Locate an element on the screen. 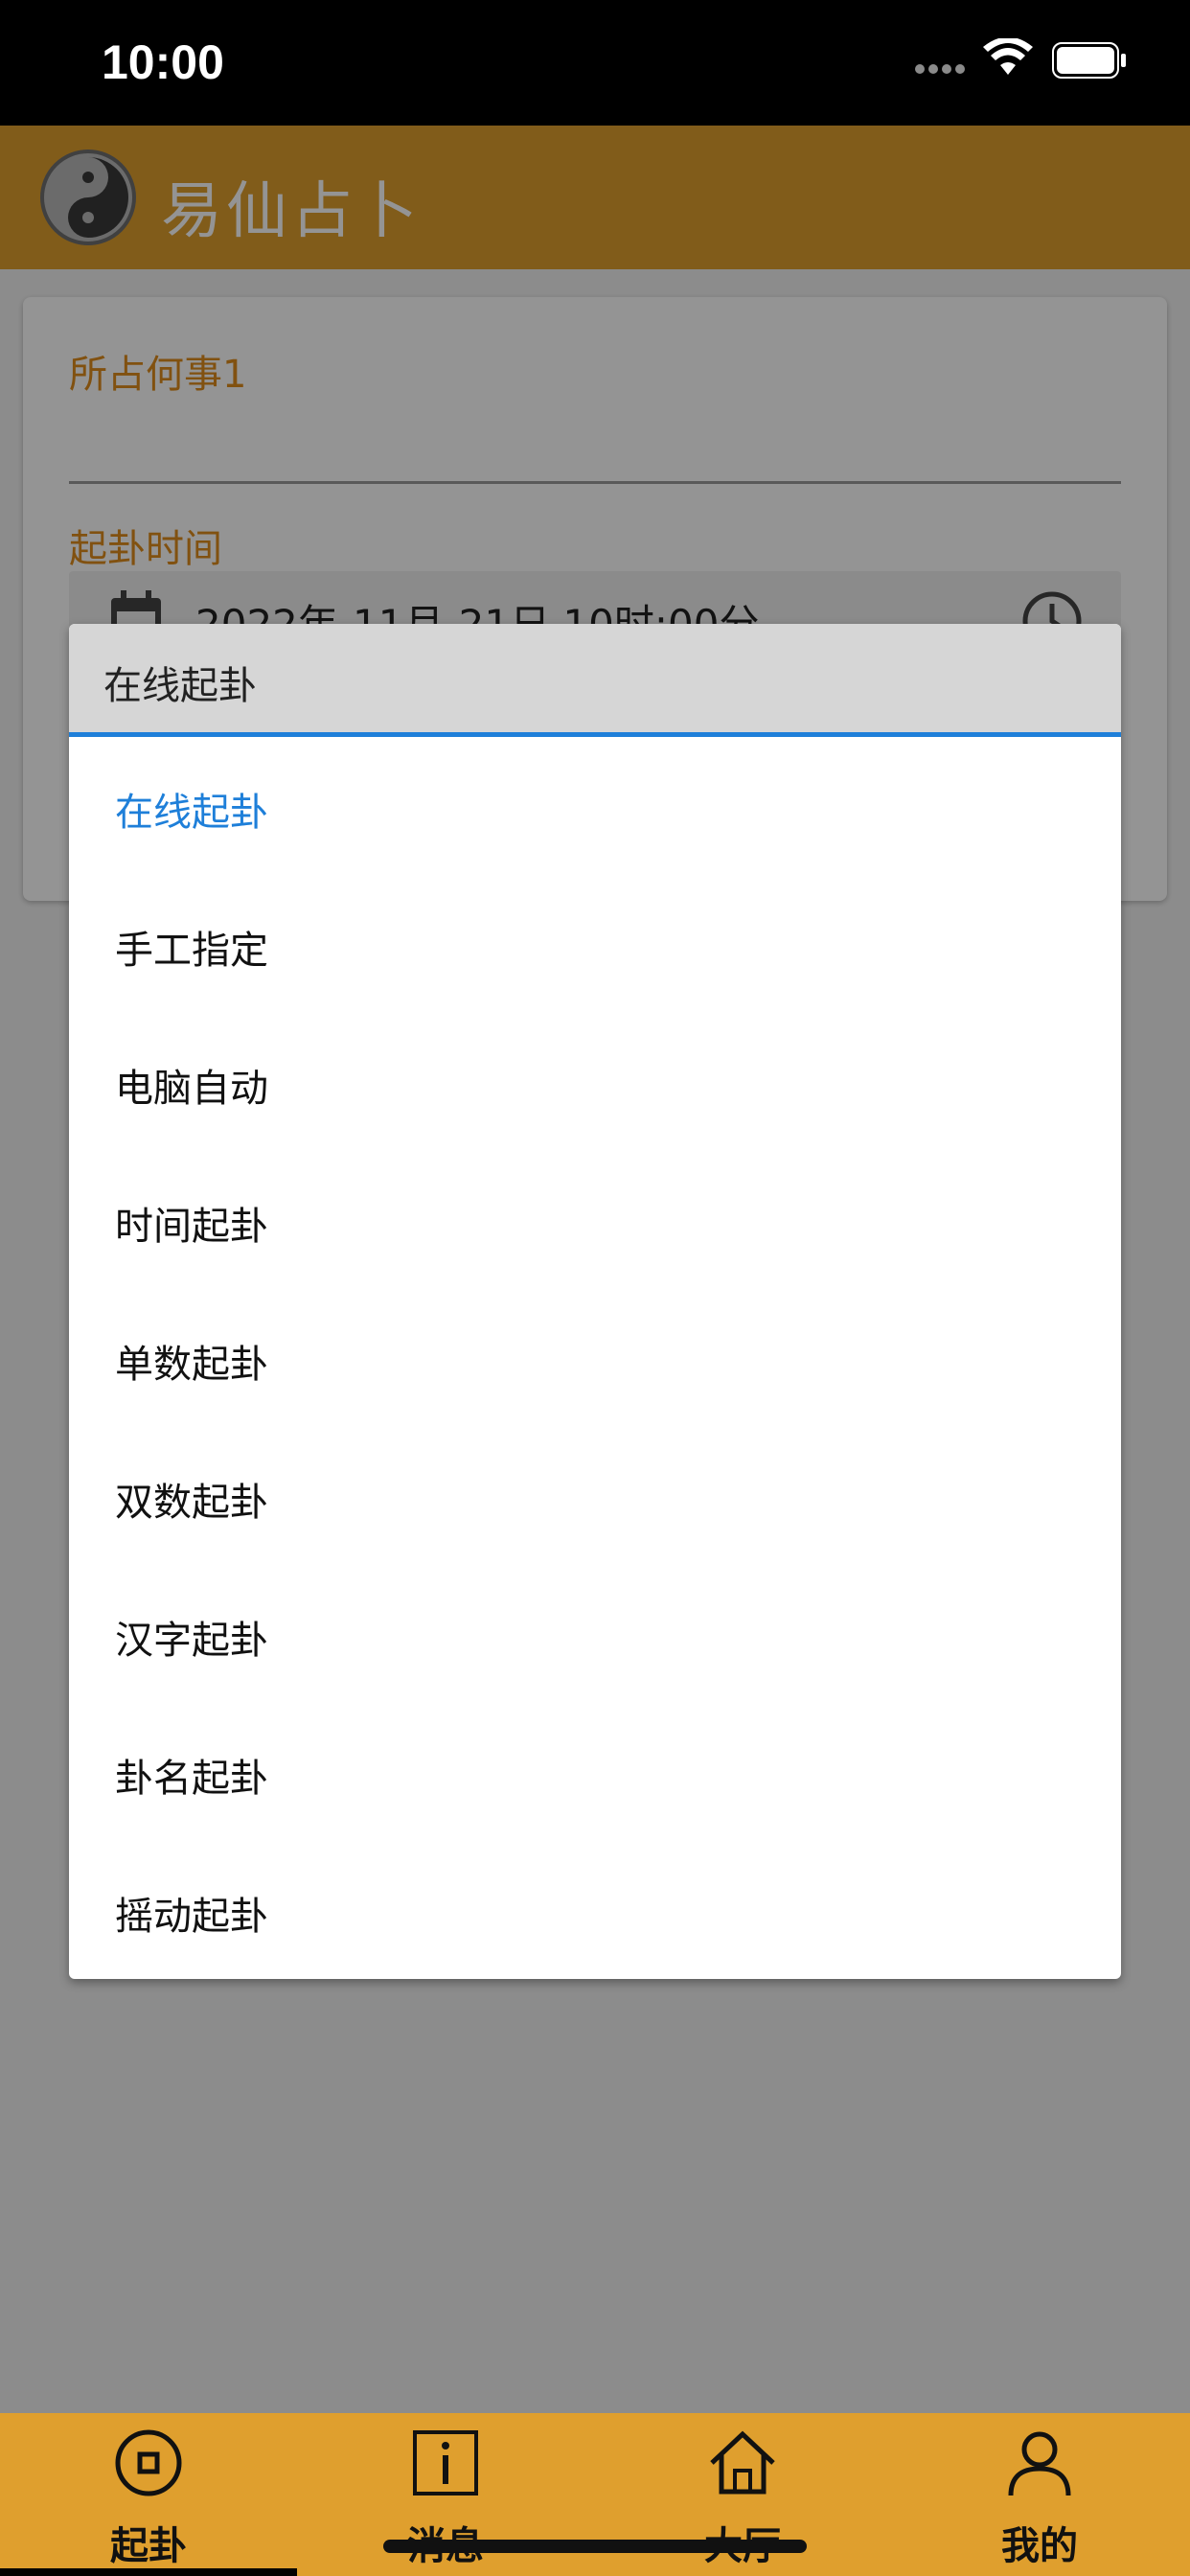 The height and width of the screenshot is (2576, 1190). nav-item-profile: 我的 is located at coordinates (1039, 2494).